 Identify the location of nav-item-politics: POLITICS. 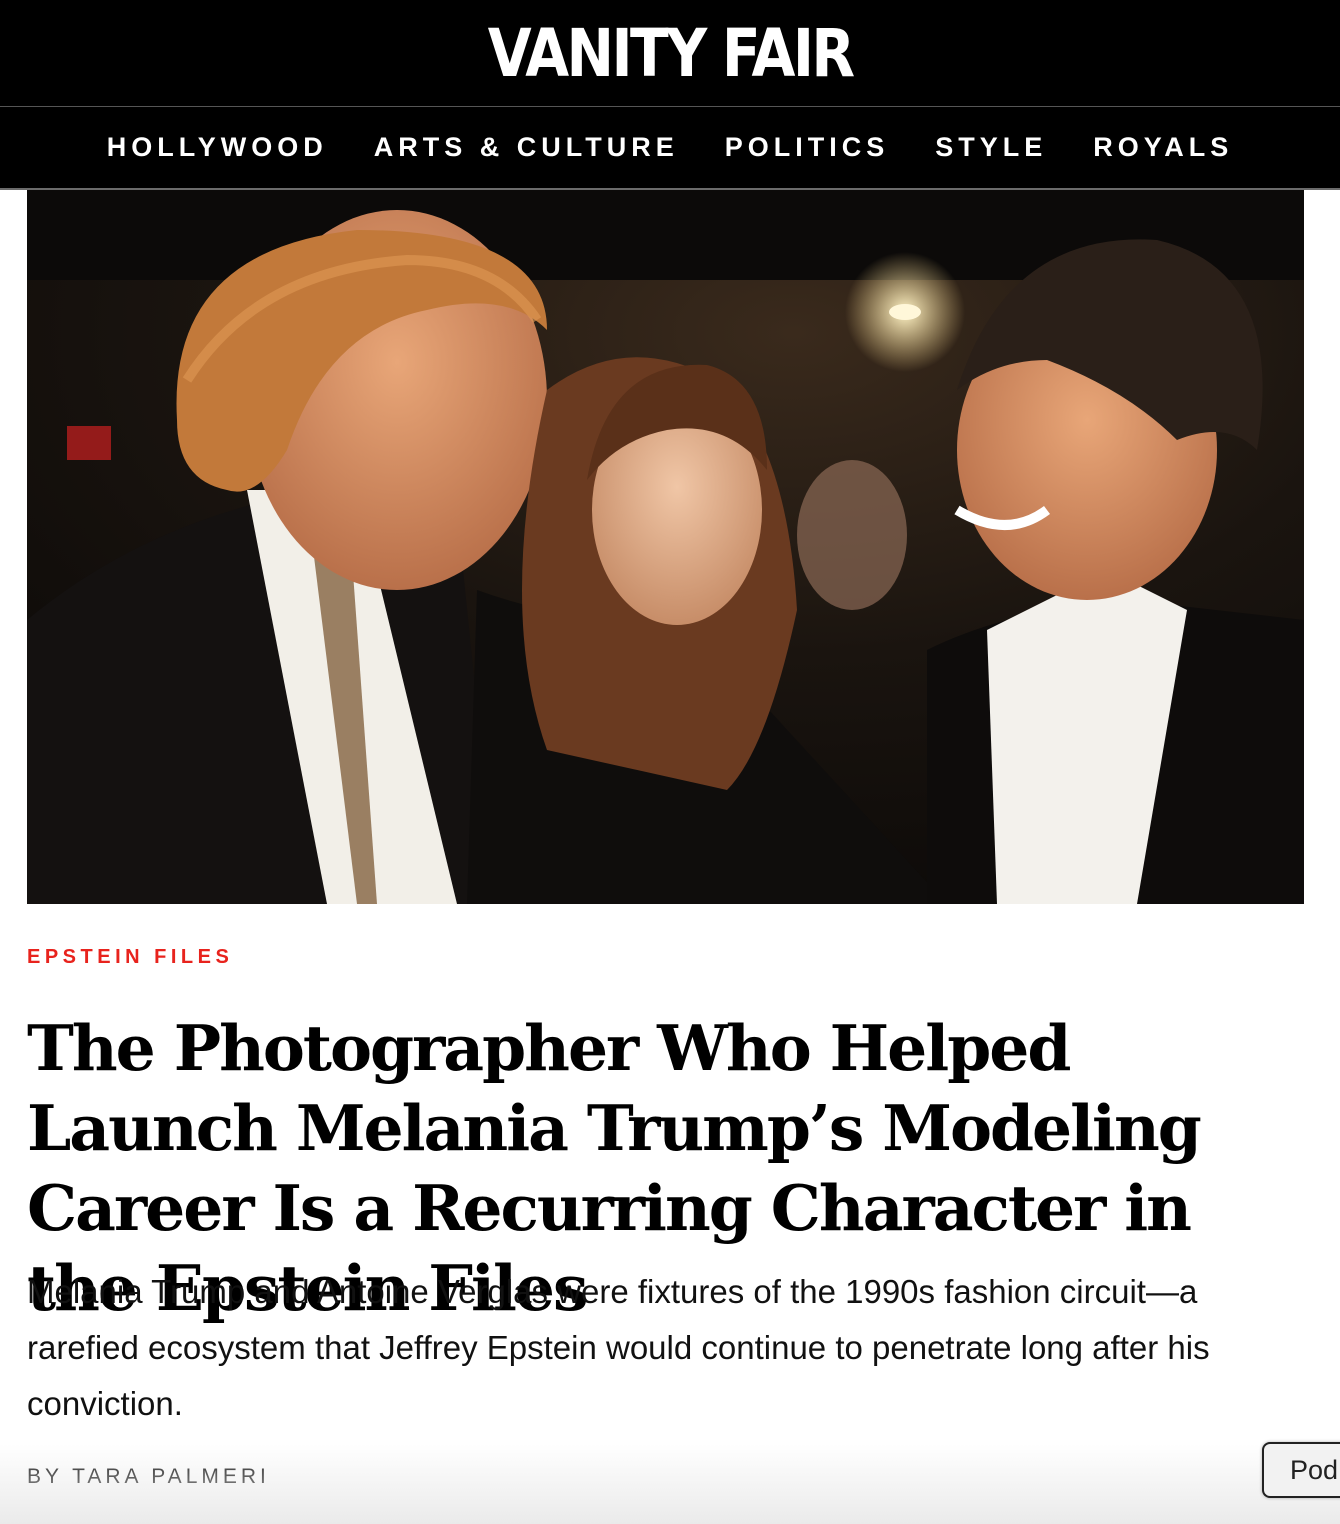
(807, 147).